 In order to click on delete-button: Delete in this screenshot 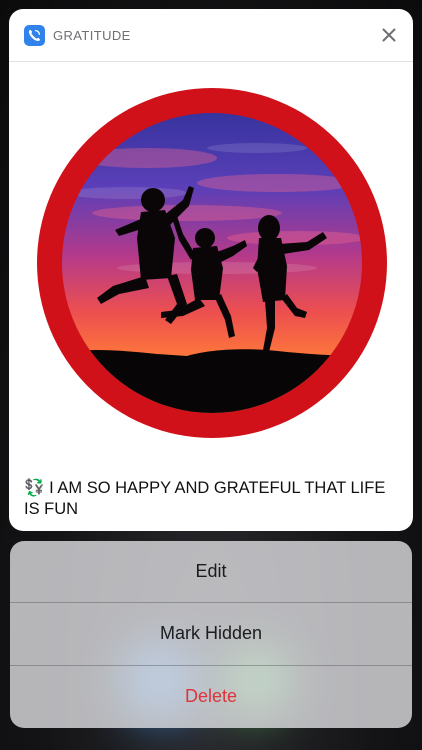, I will do `click(211, 697)`.